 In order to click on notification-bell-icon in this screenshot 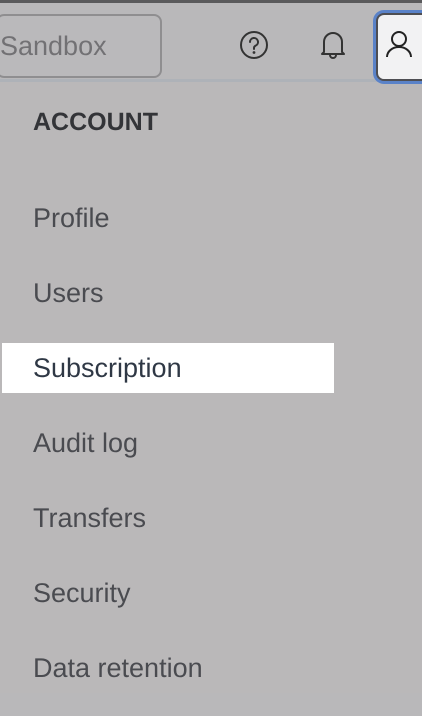, I will do `click(333, 45)`.